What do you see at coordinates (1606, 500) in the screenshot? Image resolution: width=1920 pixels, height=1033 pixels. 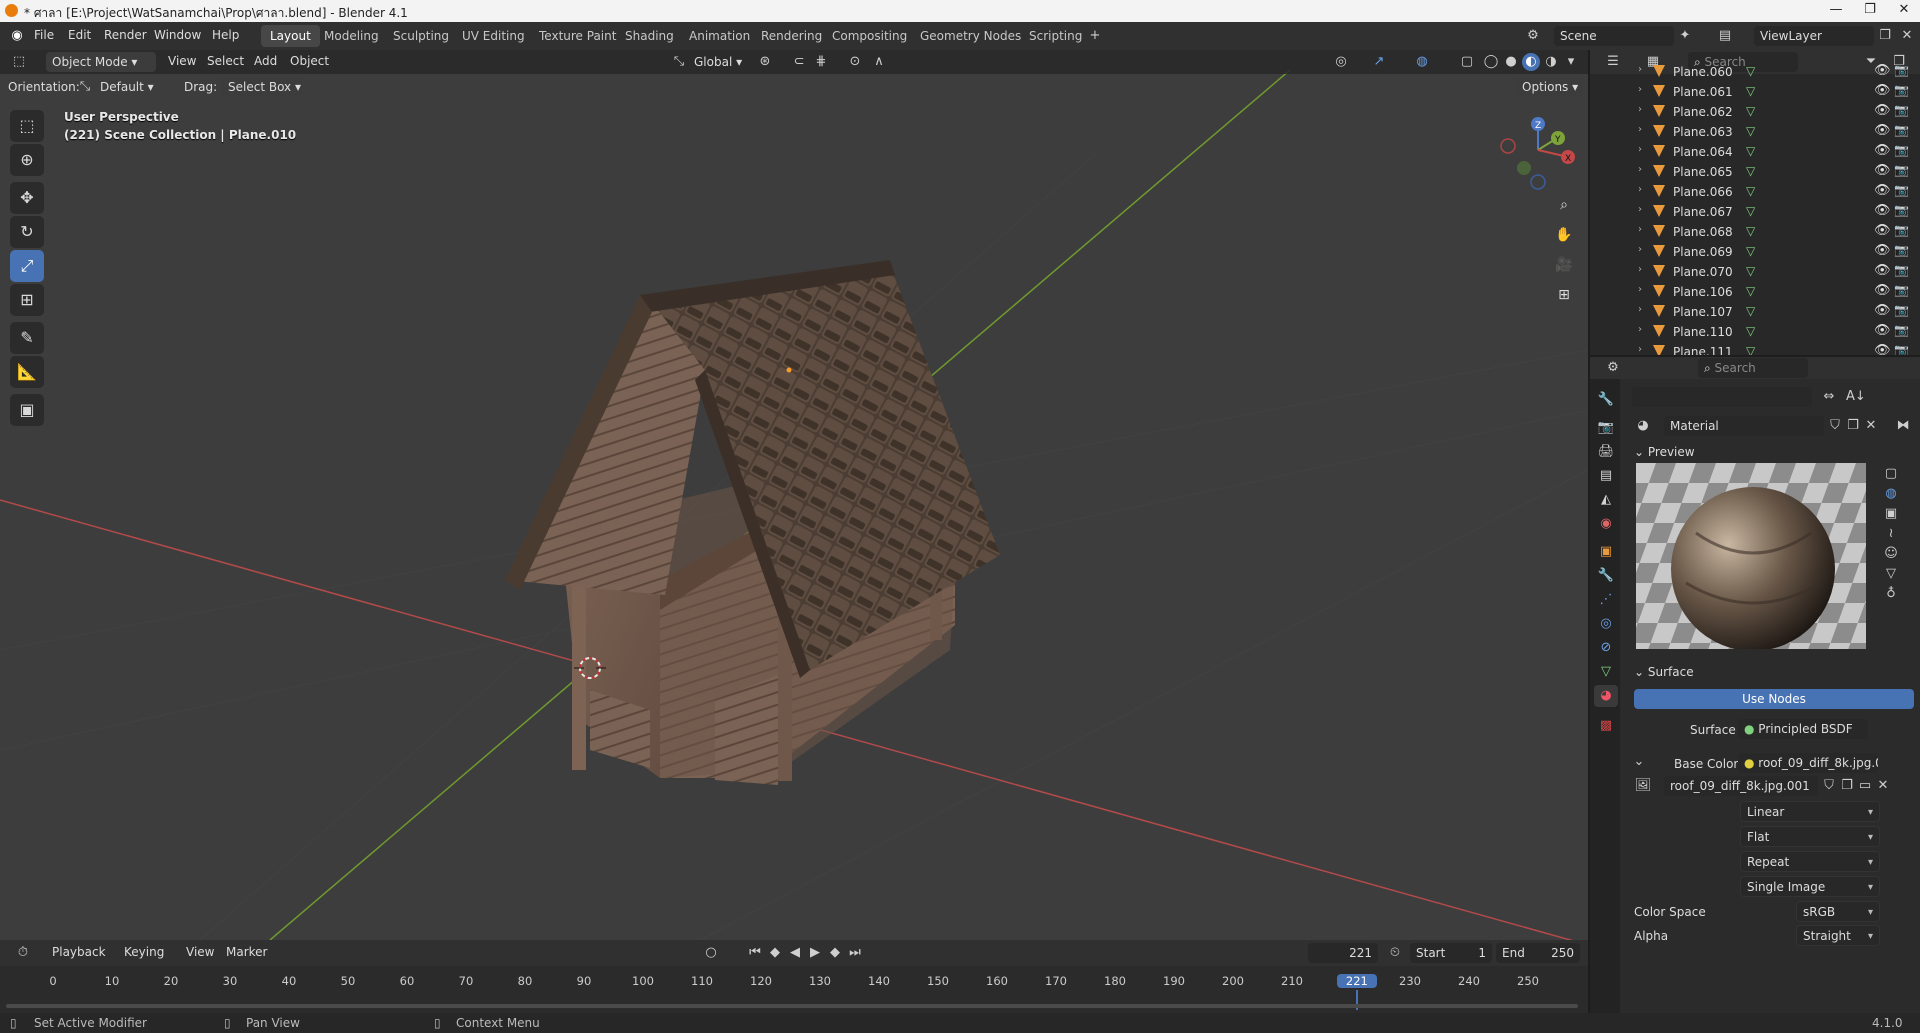 I see `scene-properties-tab-icon: ◭` at bounding box center [1606, 500].